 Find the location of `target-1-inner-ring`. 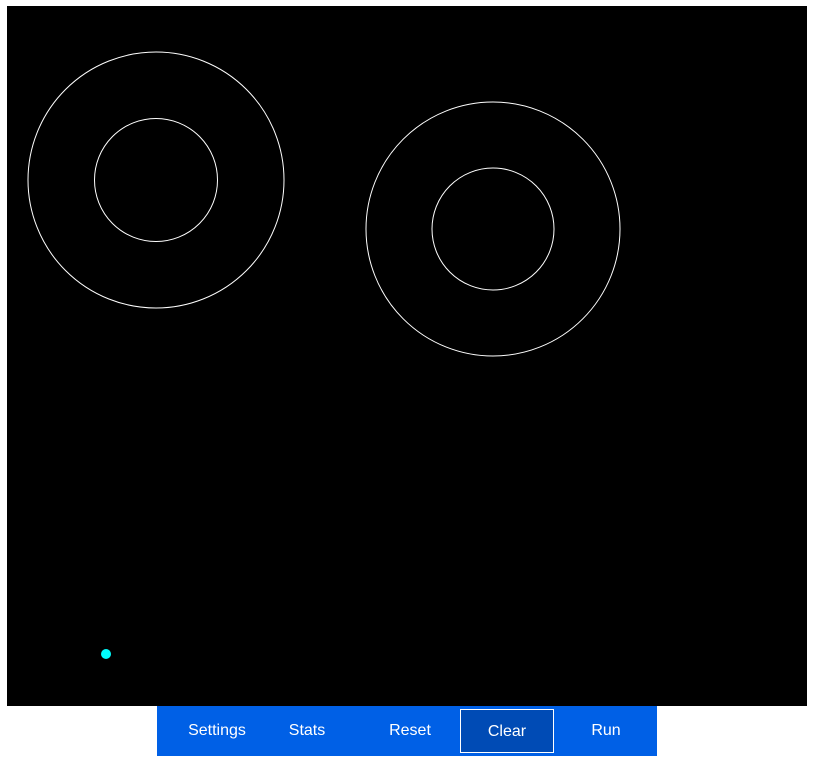

target-1-inner-ring is located at coordinates (156, 180).